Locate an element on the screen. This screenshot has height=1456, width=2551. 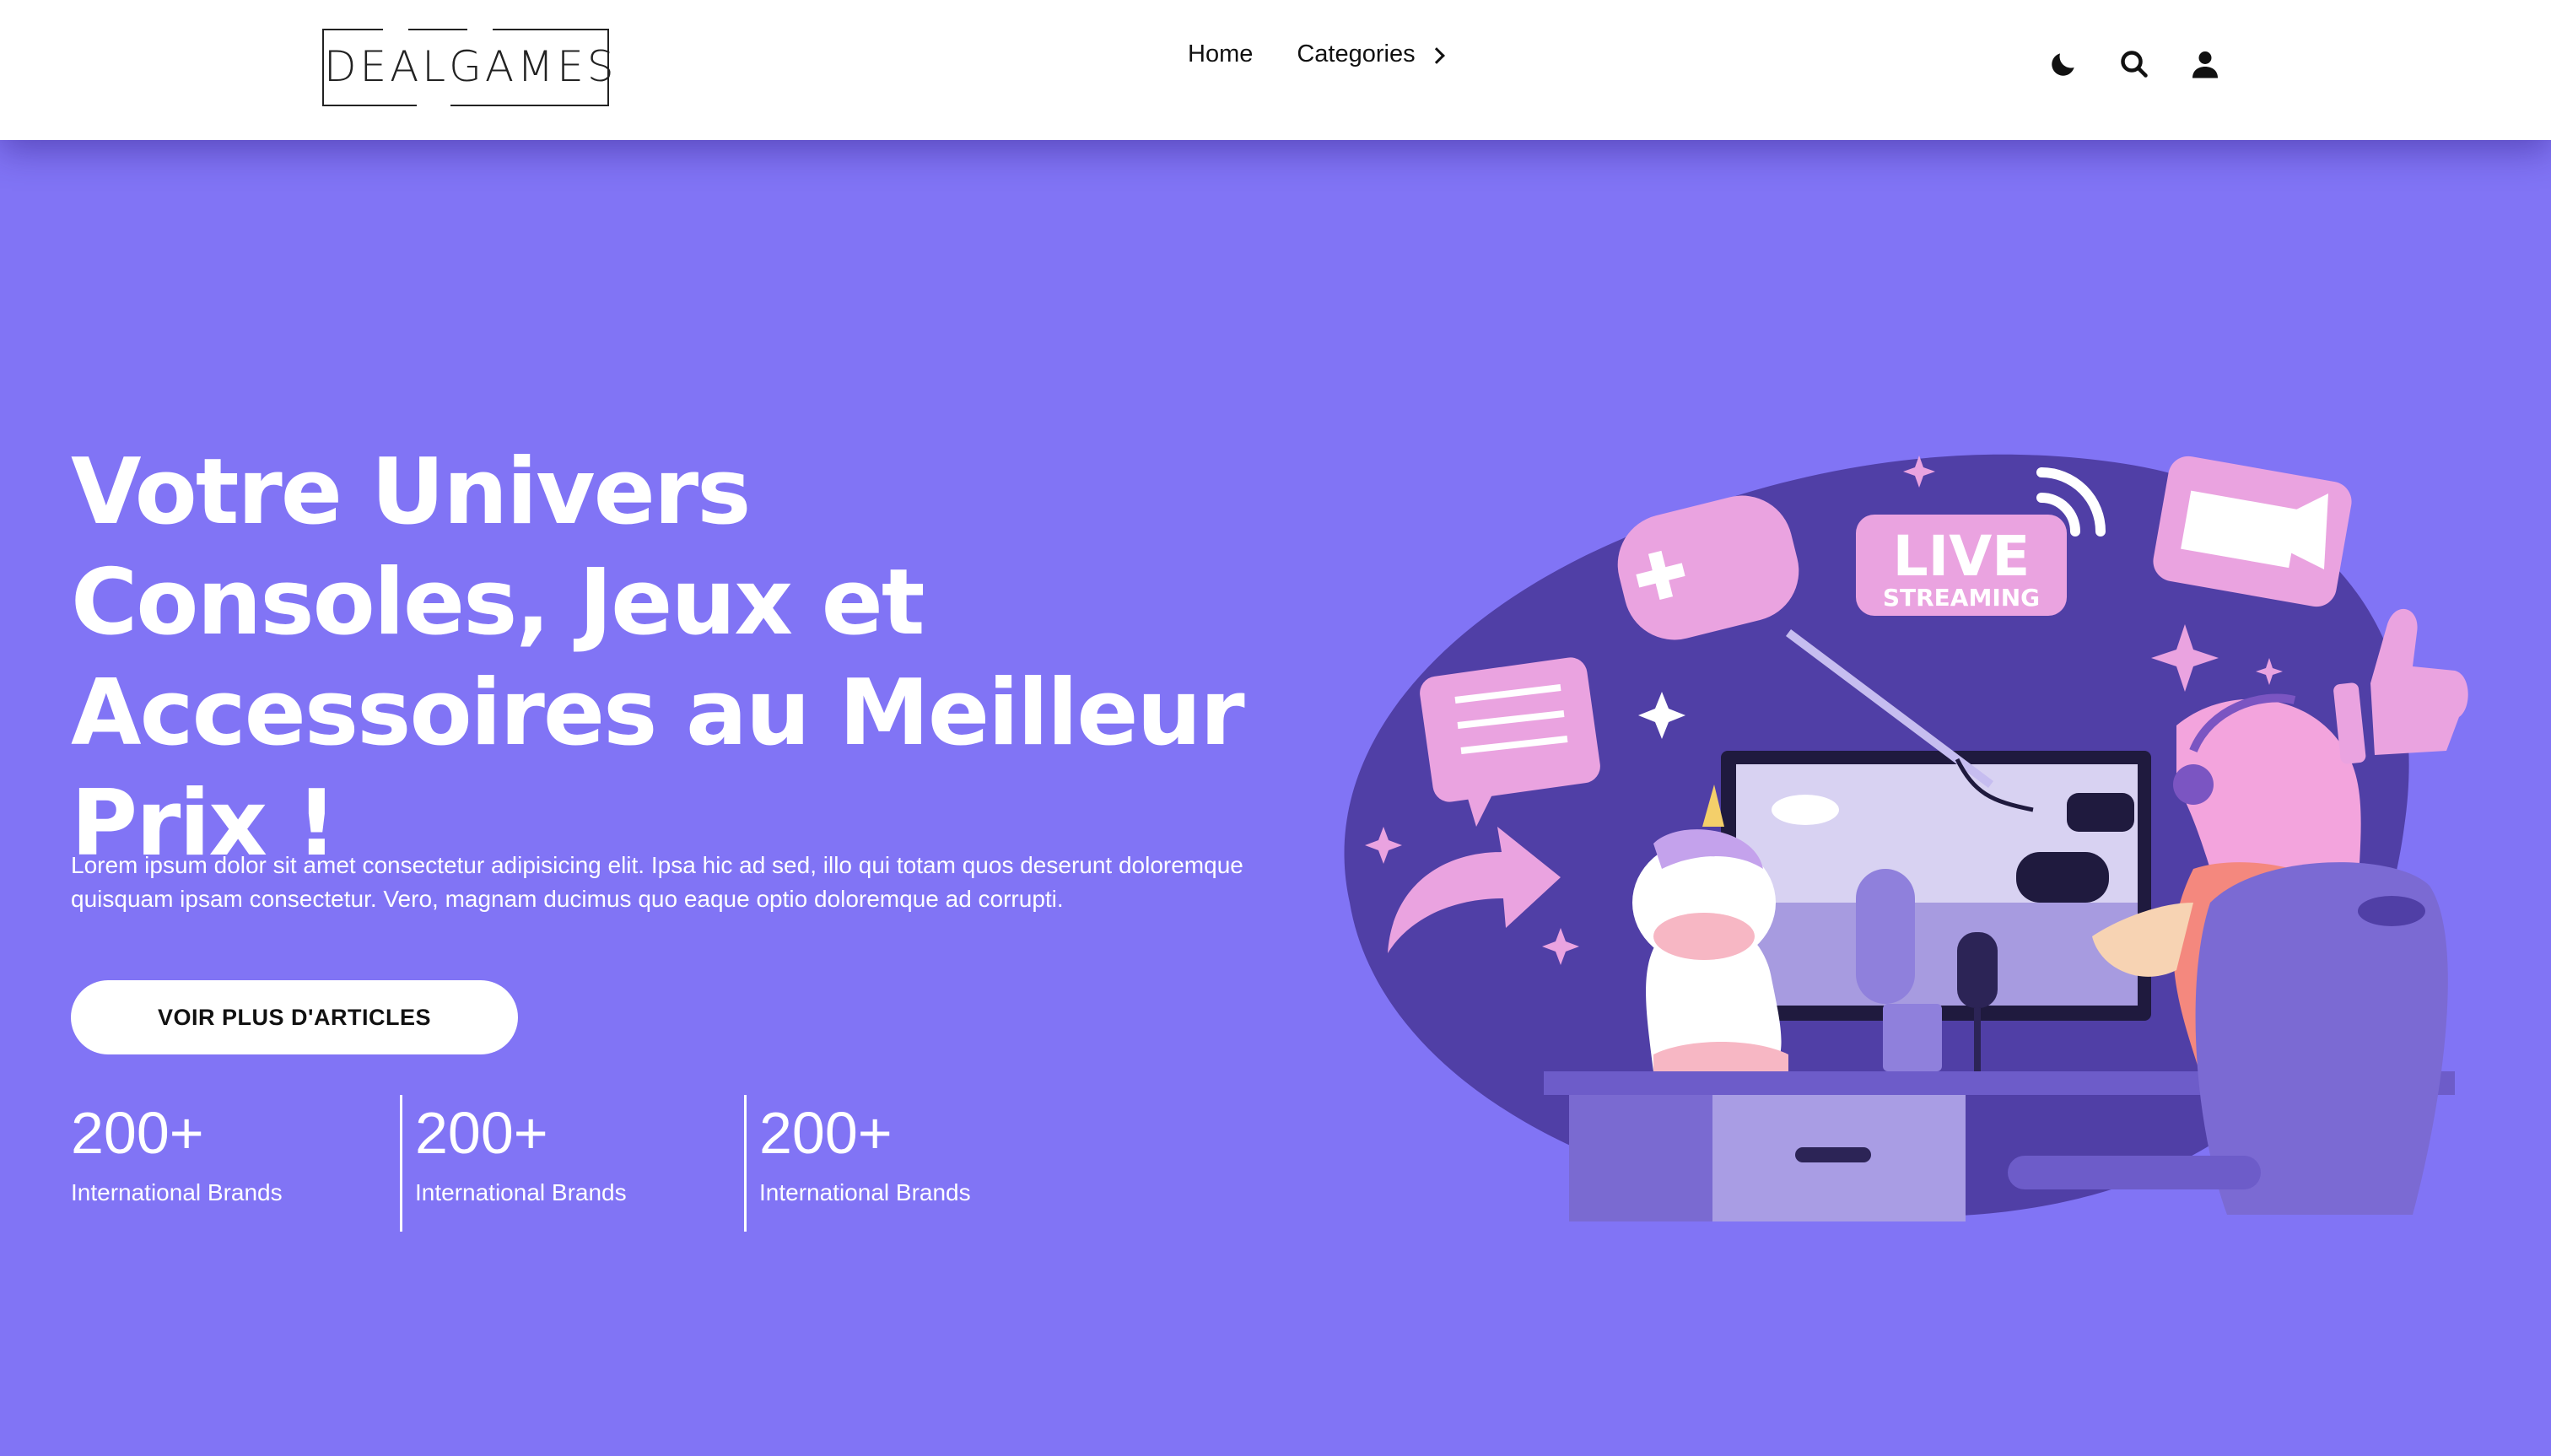
chevron-right-icon is located at coordinates (1436, 55).